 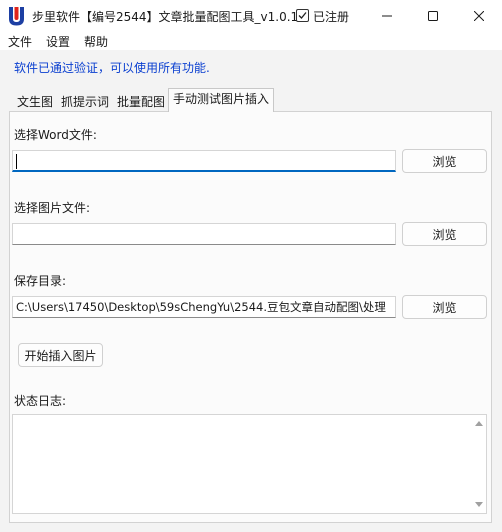 I want to click on maximize-icon, so click(x=433, y=16).